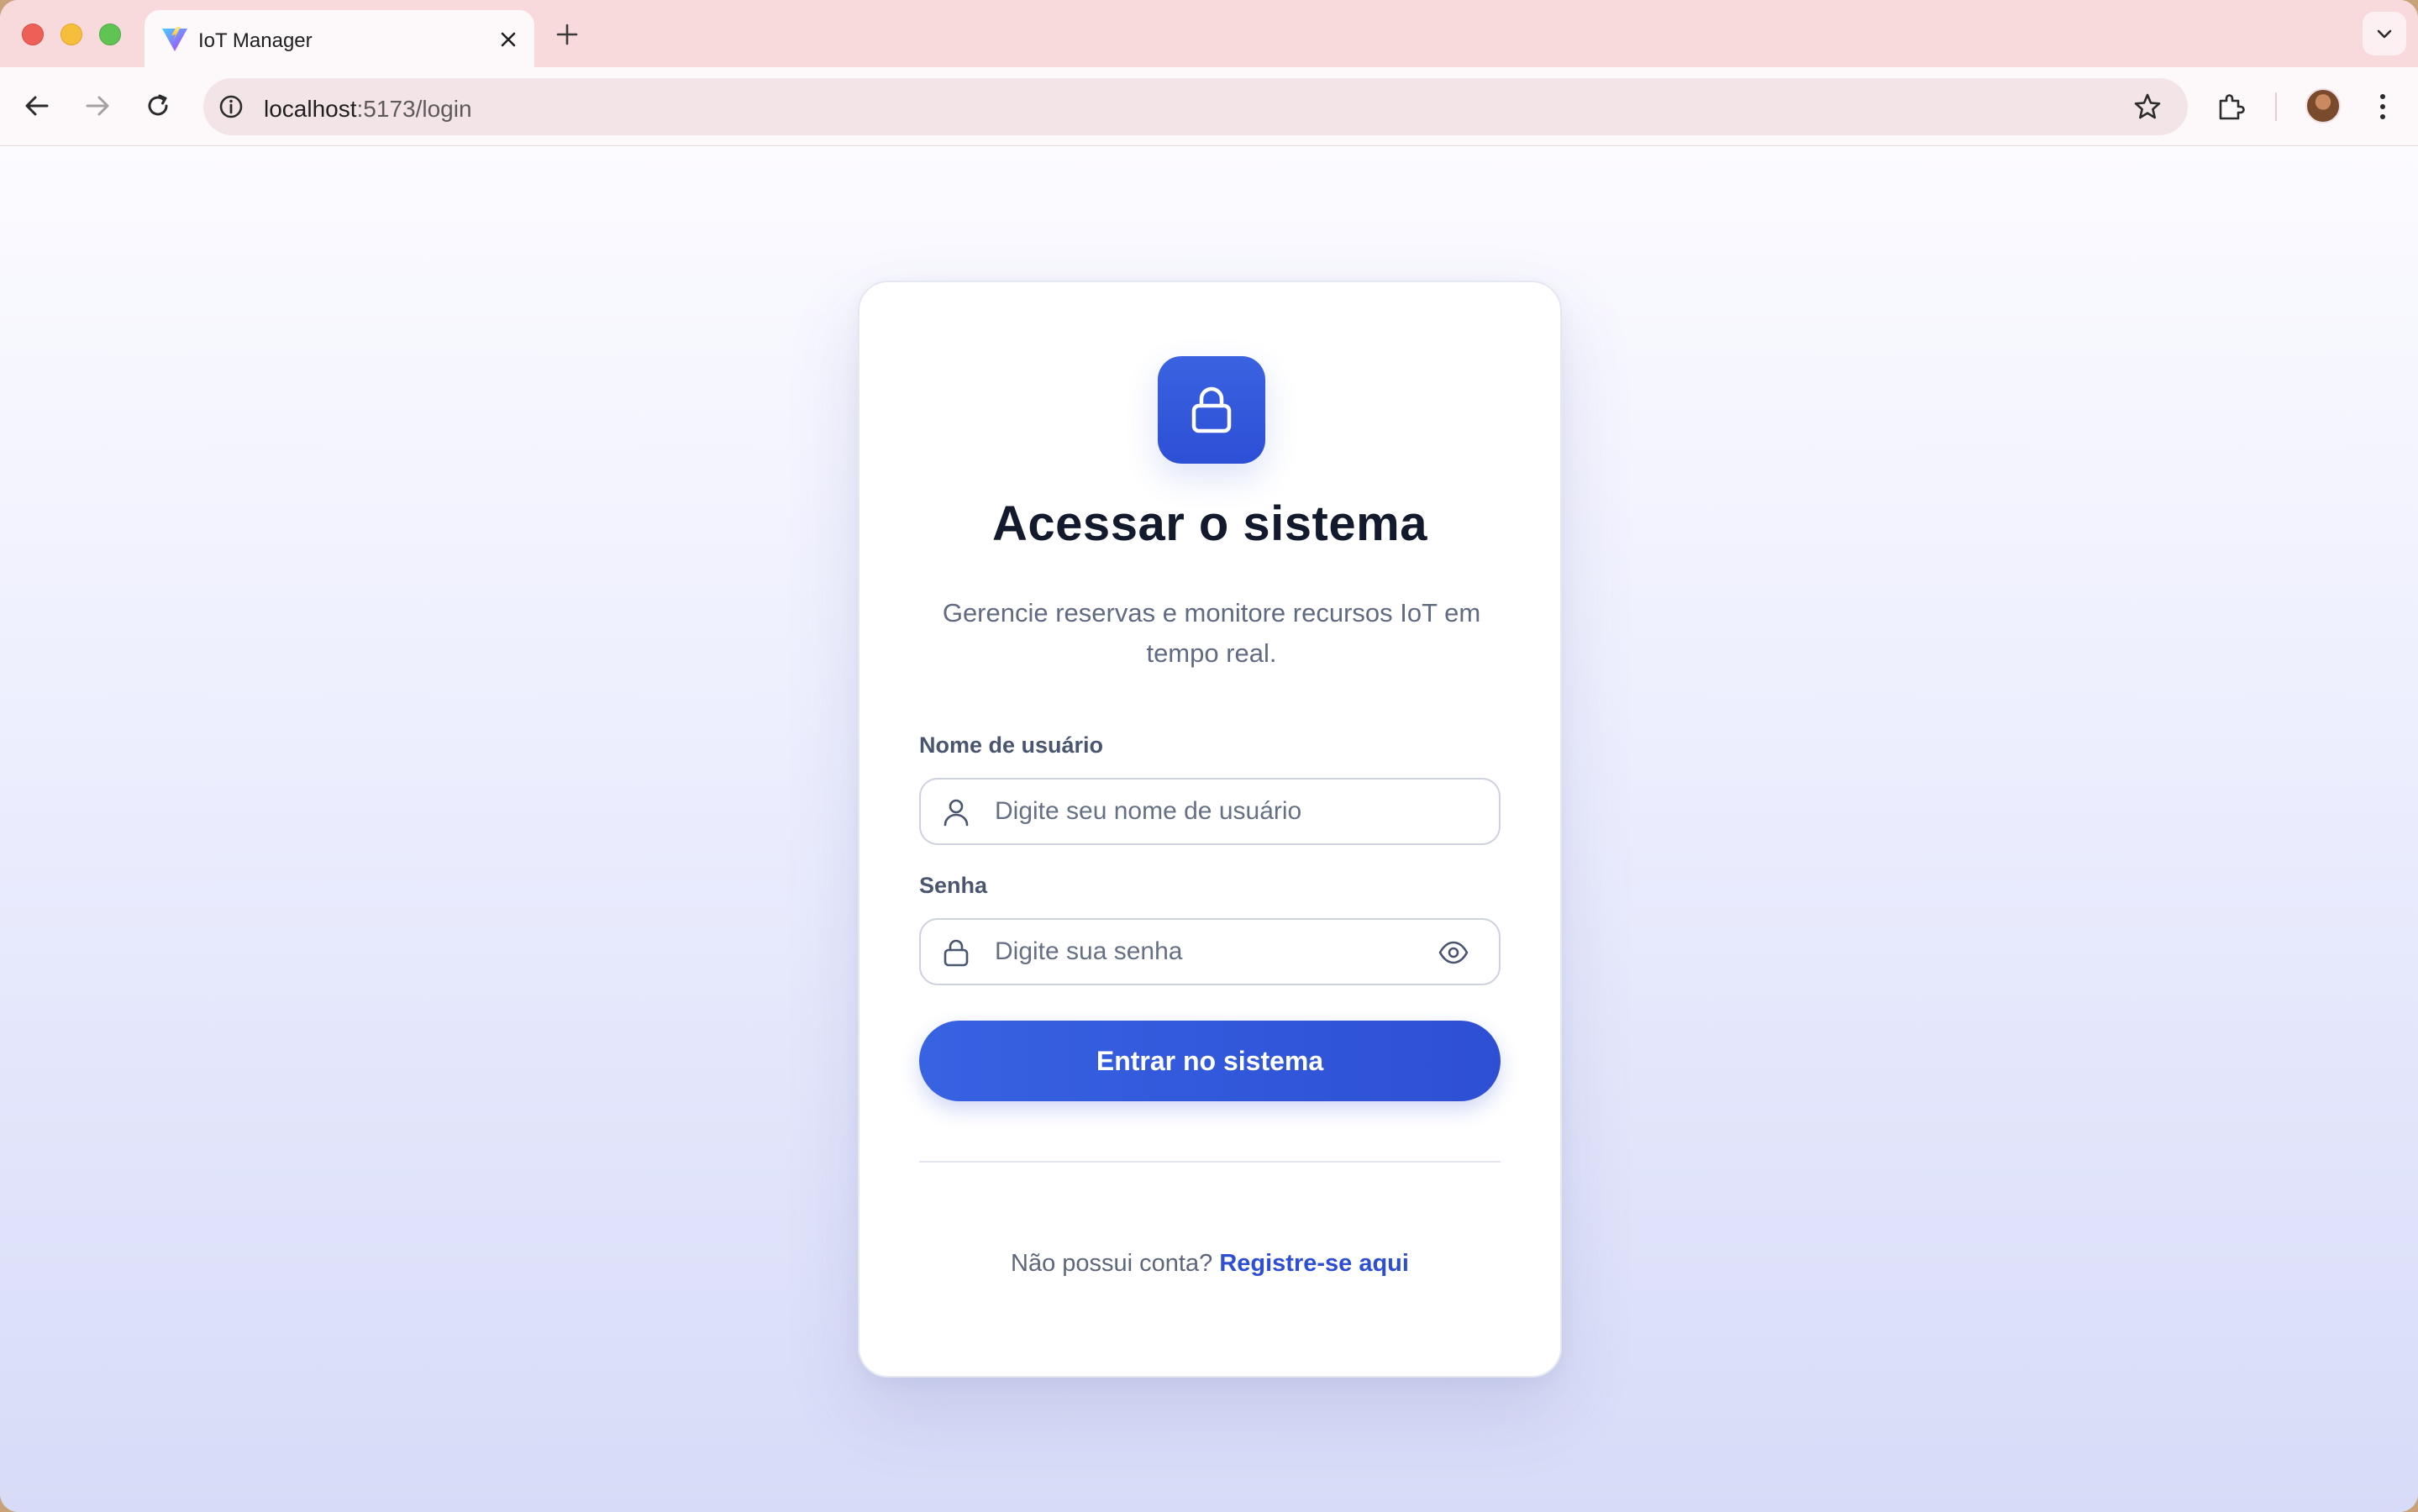 The image size is (2418, 1512). I want to click on password-field, so click(1210, 951).